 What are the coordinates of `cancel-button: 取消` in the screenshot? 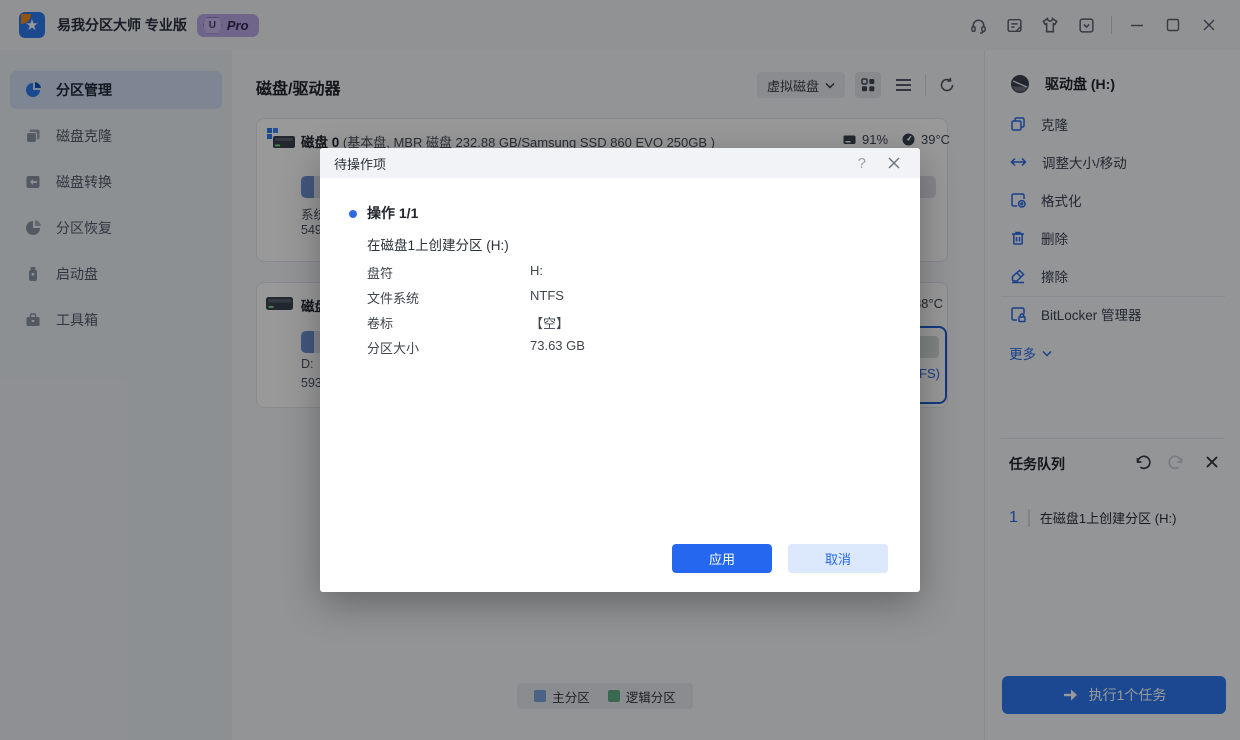 It's located at (838, 558).